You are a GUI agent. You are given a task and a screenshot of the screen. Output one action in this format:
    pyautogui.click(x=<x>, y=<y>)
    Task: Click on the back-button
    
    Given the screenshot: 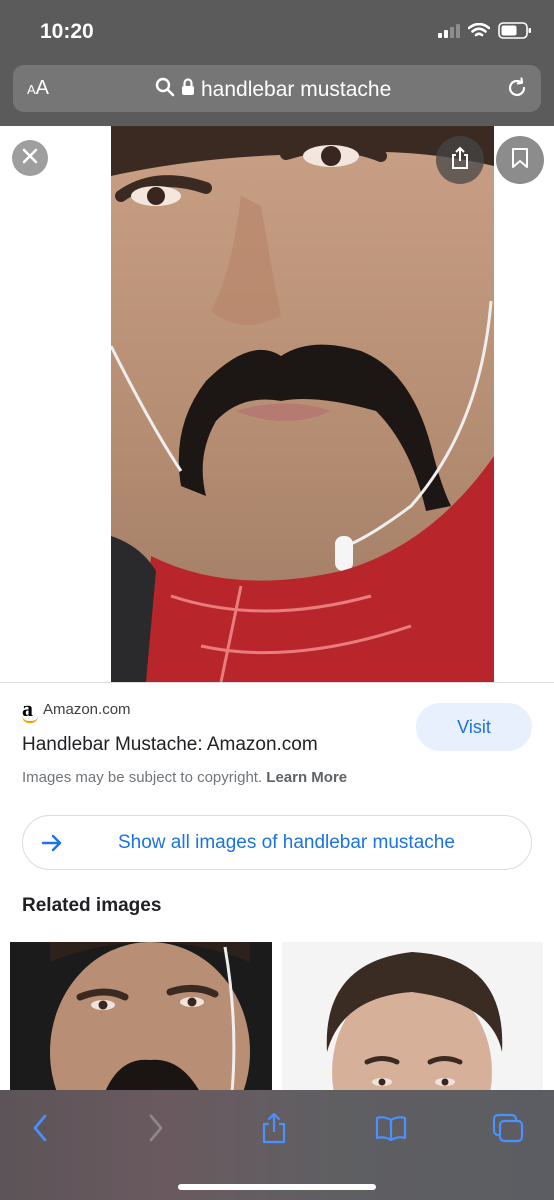 What is the action you would take?
    pyautogui.click(x=40, y=1130)
    